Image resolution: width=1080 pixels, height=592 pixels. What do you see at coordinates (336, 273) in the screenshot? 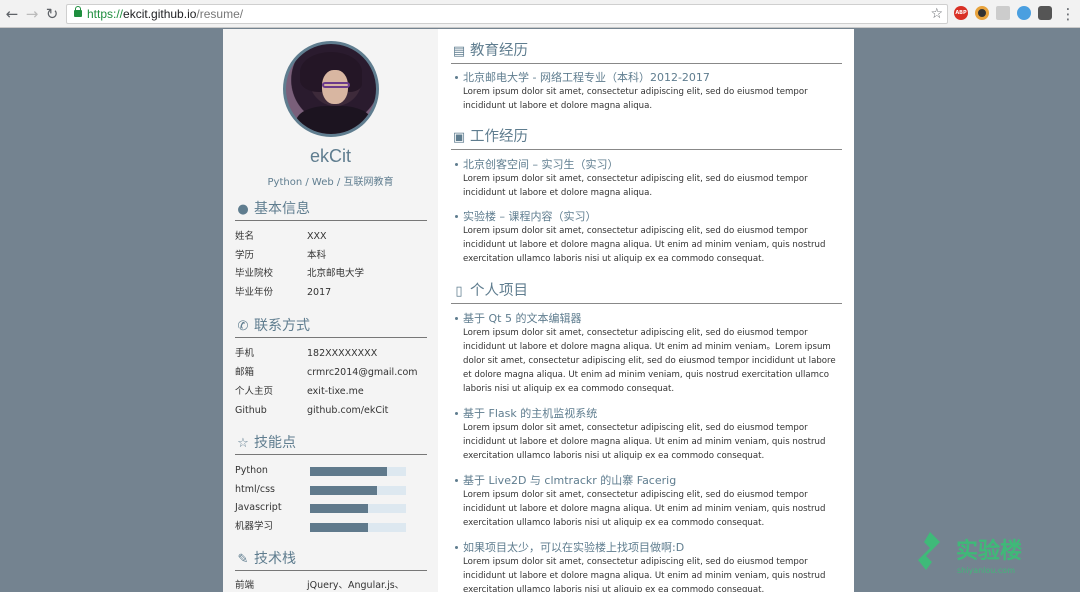
I see `info-value: 北京邮电大学` at bounding box center [336, 273].